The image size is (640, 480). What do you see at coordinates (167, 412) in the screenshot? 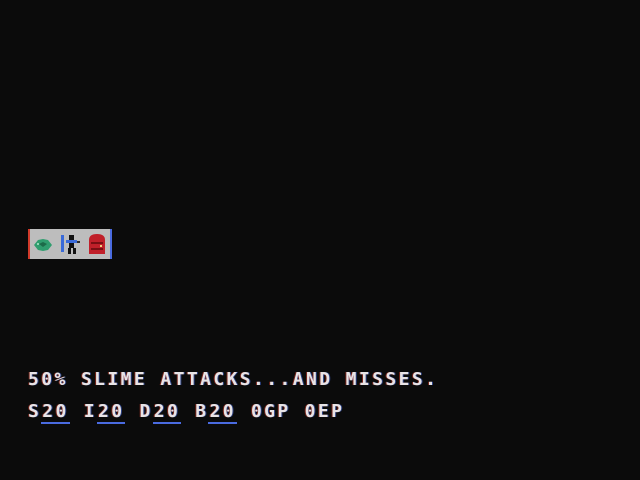
I see `dexterity-value: 20` at bounding box center [167, 412].